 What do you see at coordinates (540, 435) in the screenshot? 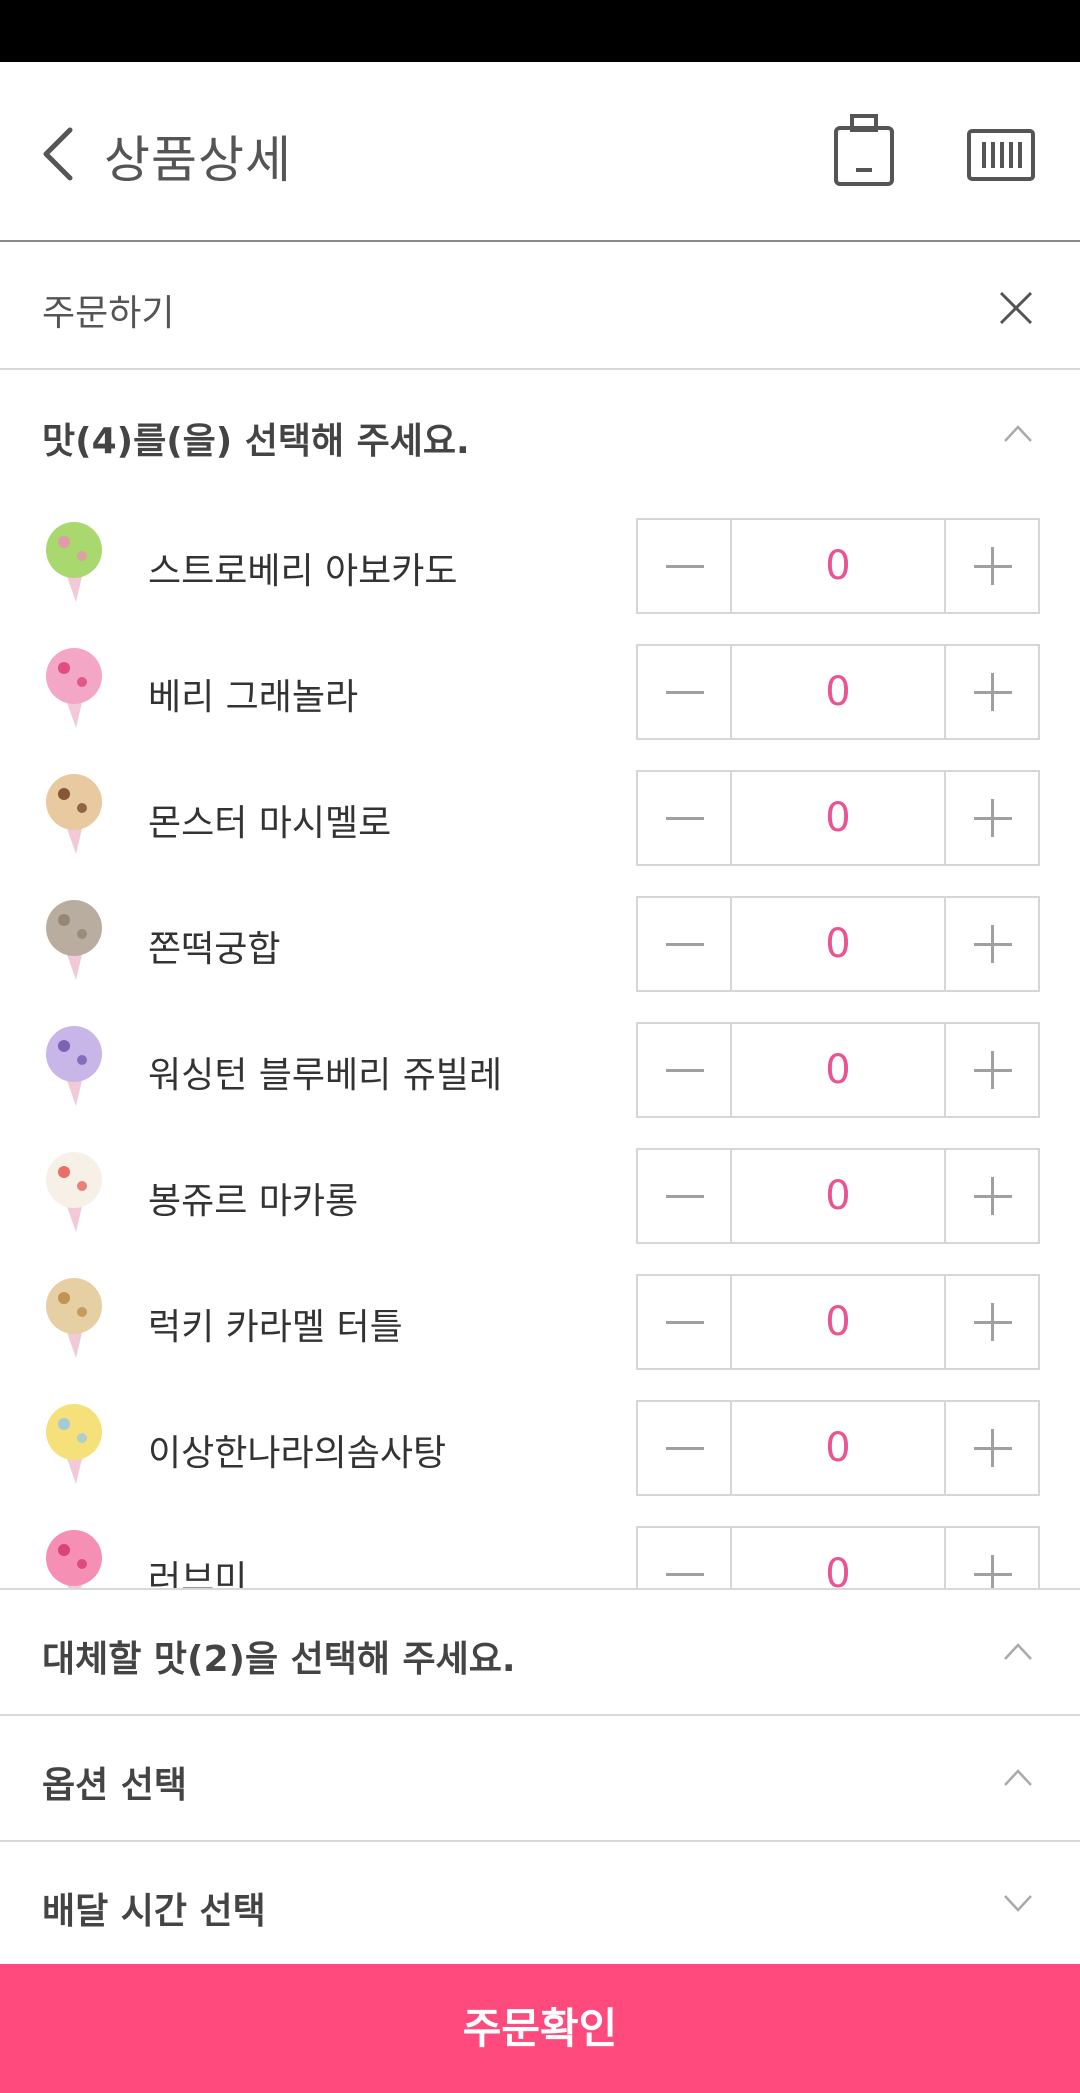
I see `flavor-section-header: 맛(4)를(을) 선택해 주세요.` at bounding box center [540, 435].